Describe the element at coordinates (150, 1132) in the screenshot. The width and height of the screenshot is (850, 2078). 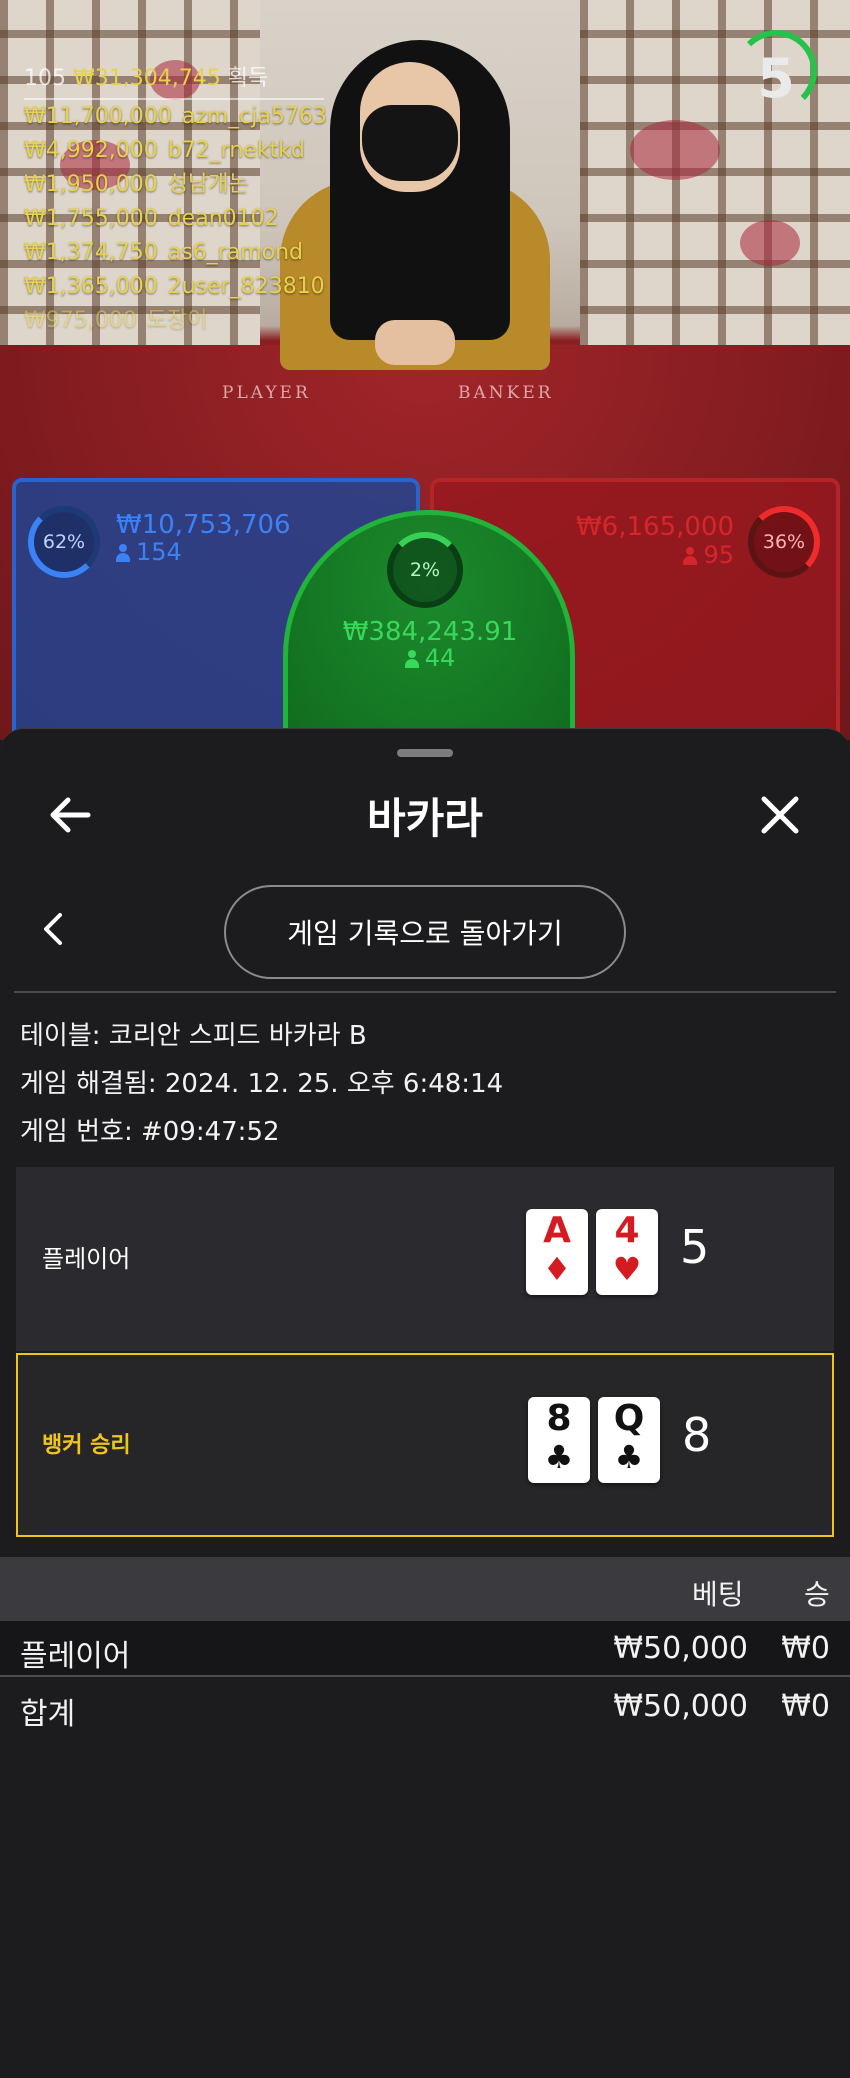
I see `game-number: 게임 번호: #09:47:52` at that location.